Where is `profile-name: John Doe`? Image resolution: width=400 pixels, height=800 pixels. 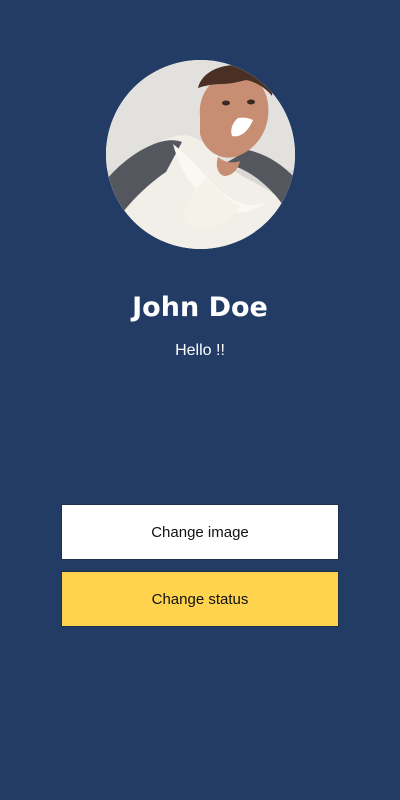 profile-name: John Doe is located at coordinates (200, 307).